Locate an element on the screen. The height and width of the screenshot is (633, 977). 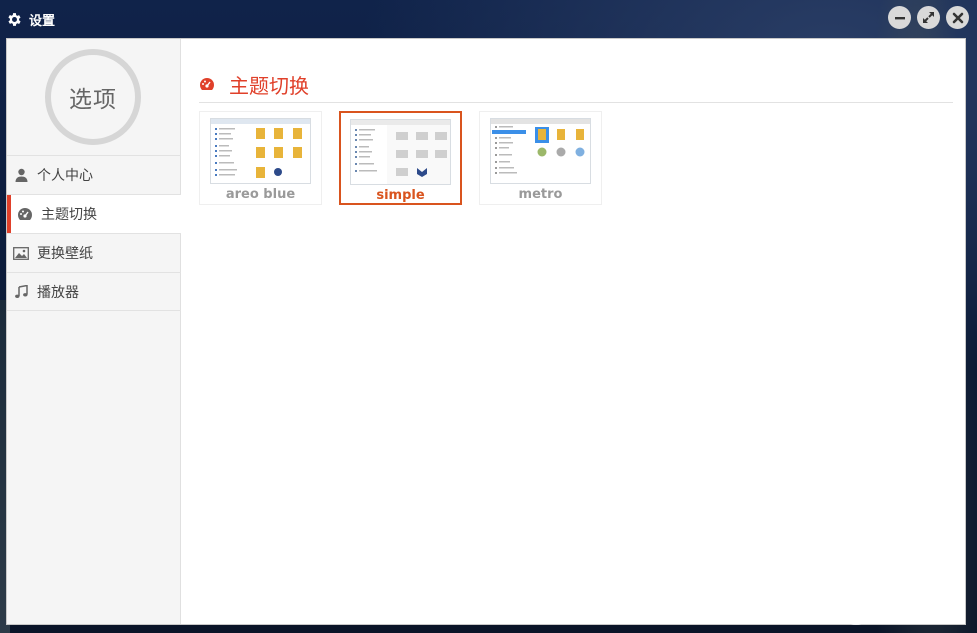
sidebar-item-label: 个人中心 is located at coordinates (65, 176).